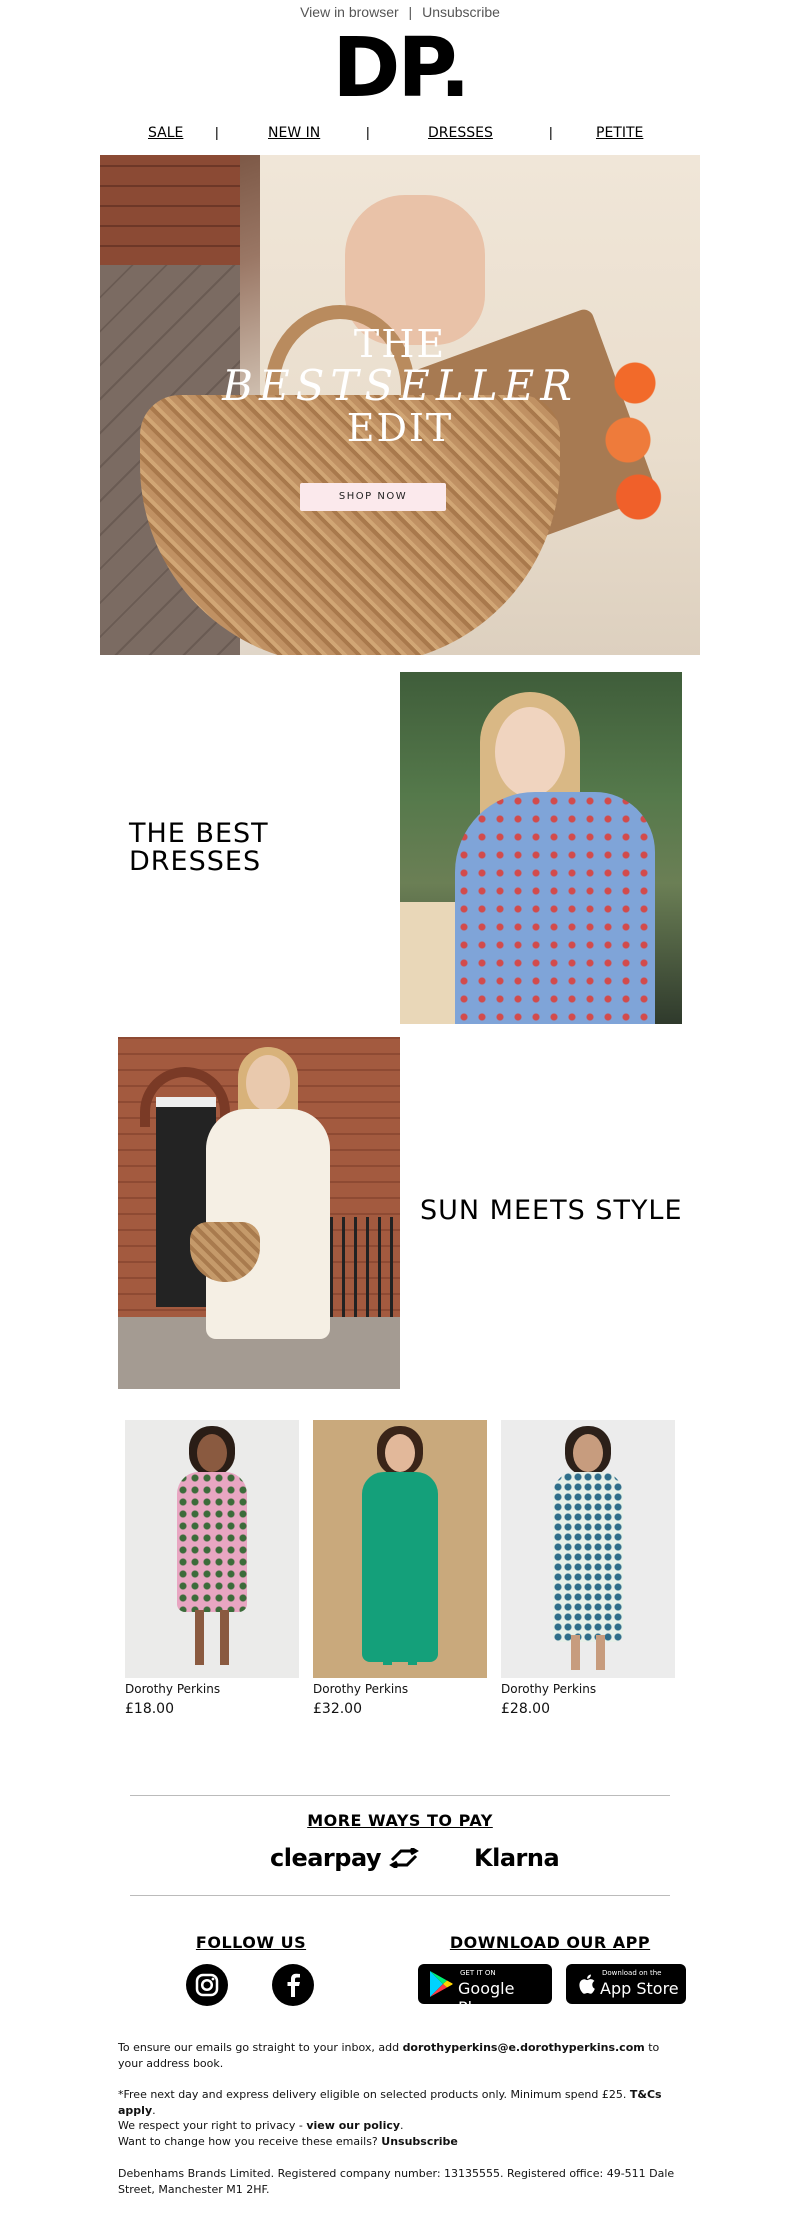 The image size is (800, 2218). Describe the element at coordinates (403, 1858) in the screenshot. I see `clearpay-arrows-icon` at that location.